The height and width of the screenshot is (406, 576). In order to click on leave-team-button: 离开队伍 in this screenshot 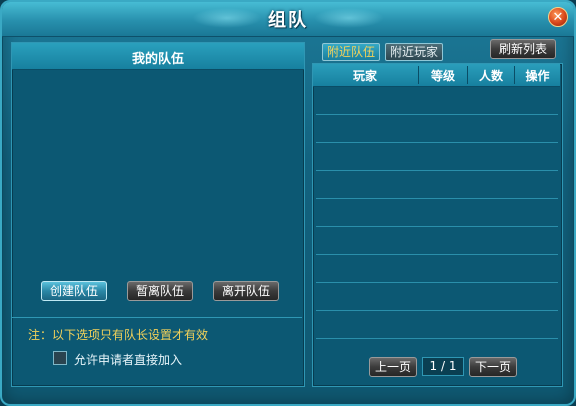, I will do `click(246, 291)`.